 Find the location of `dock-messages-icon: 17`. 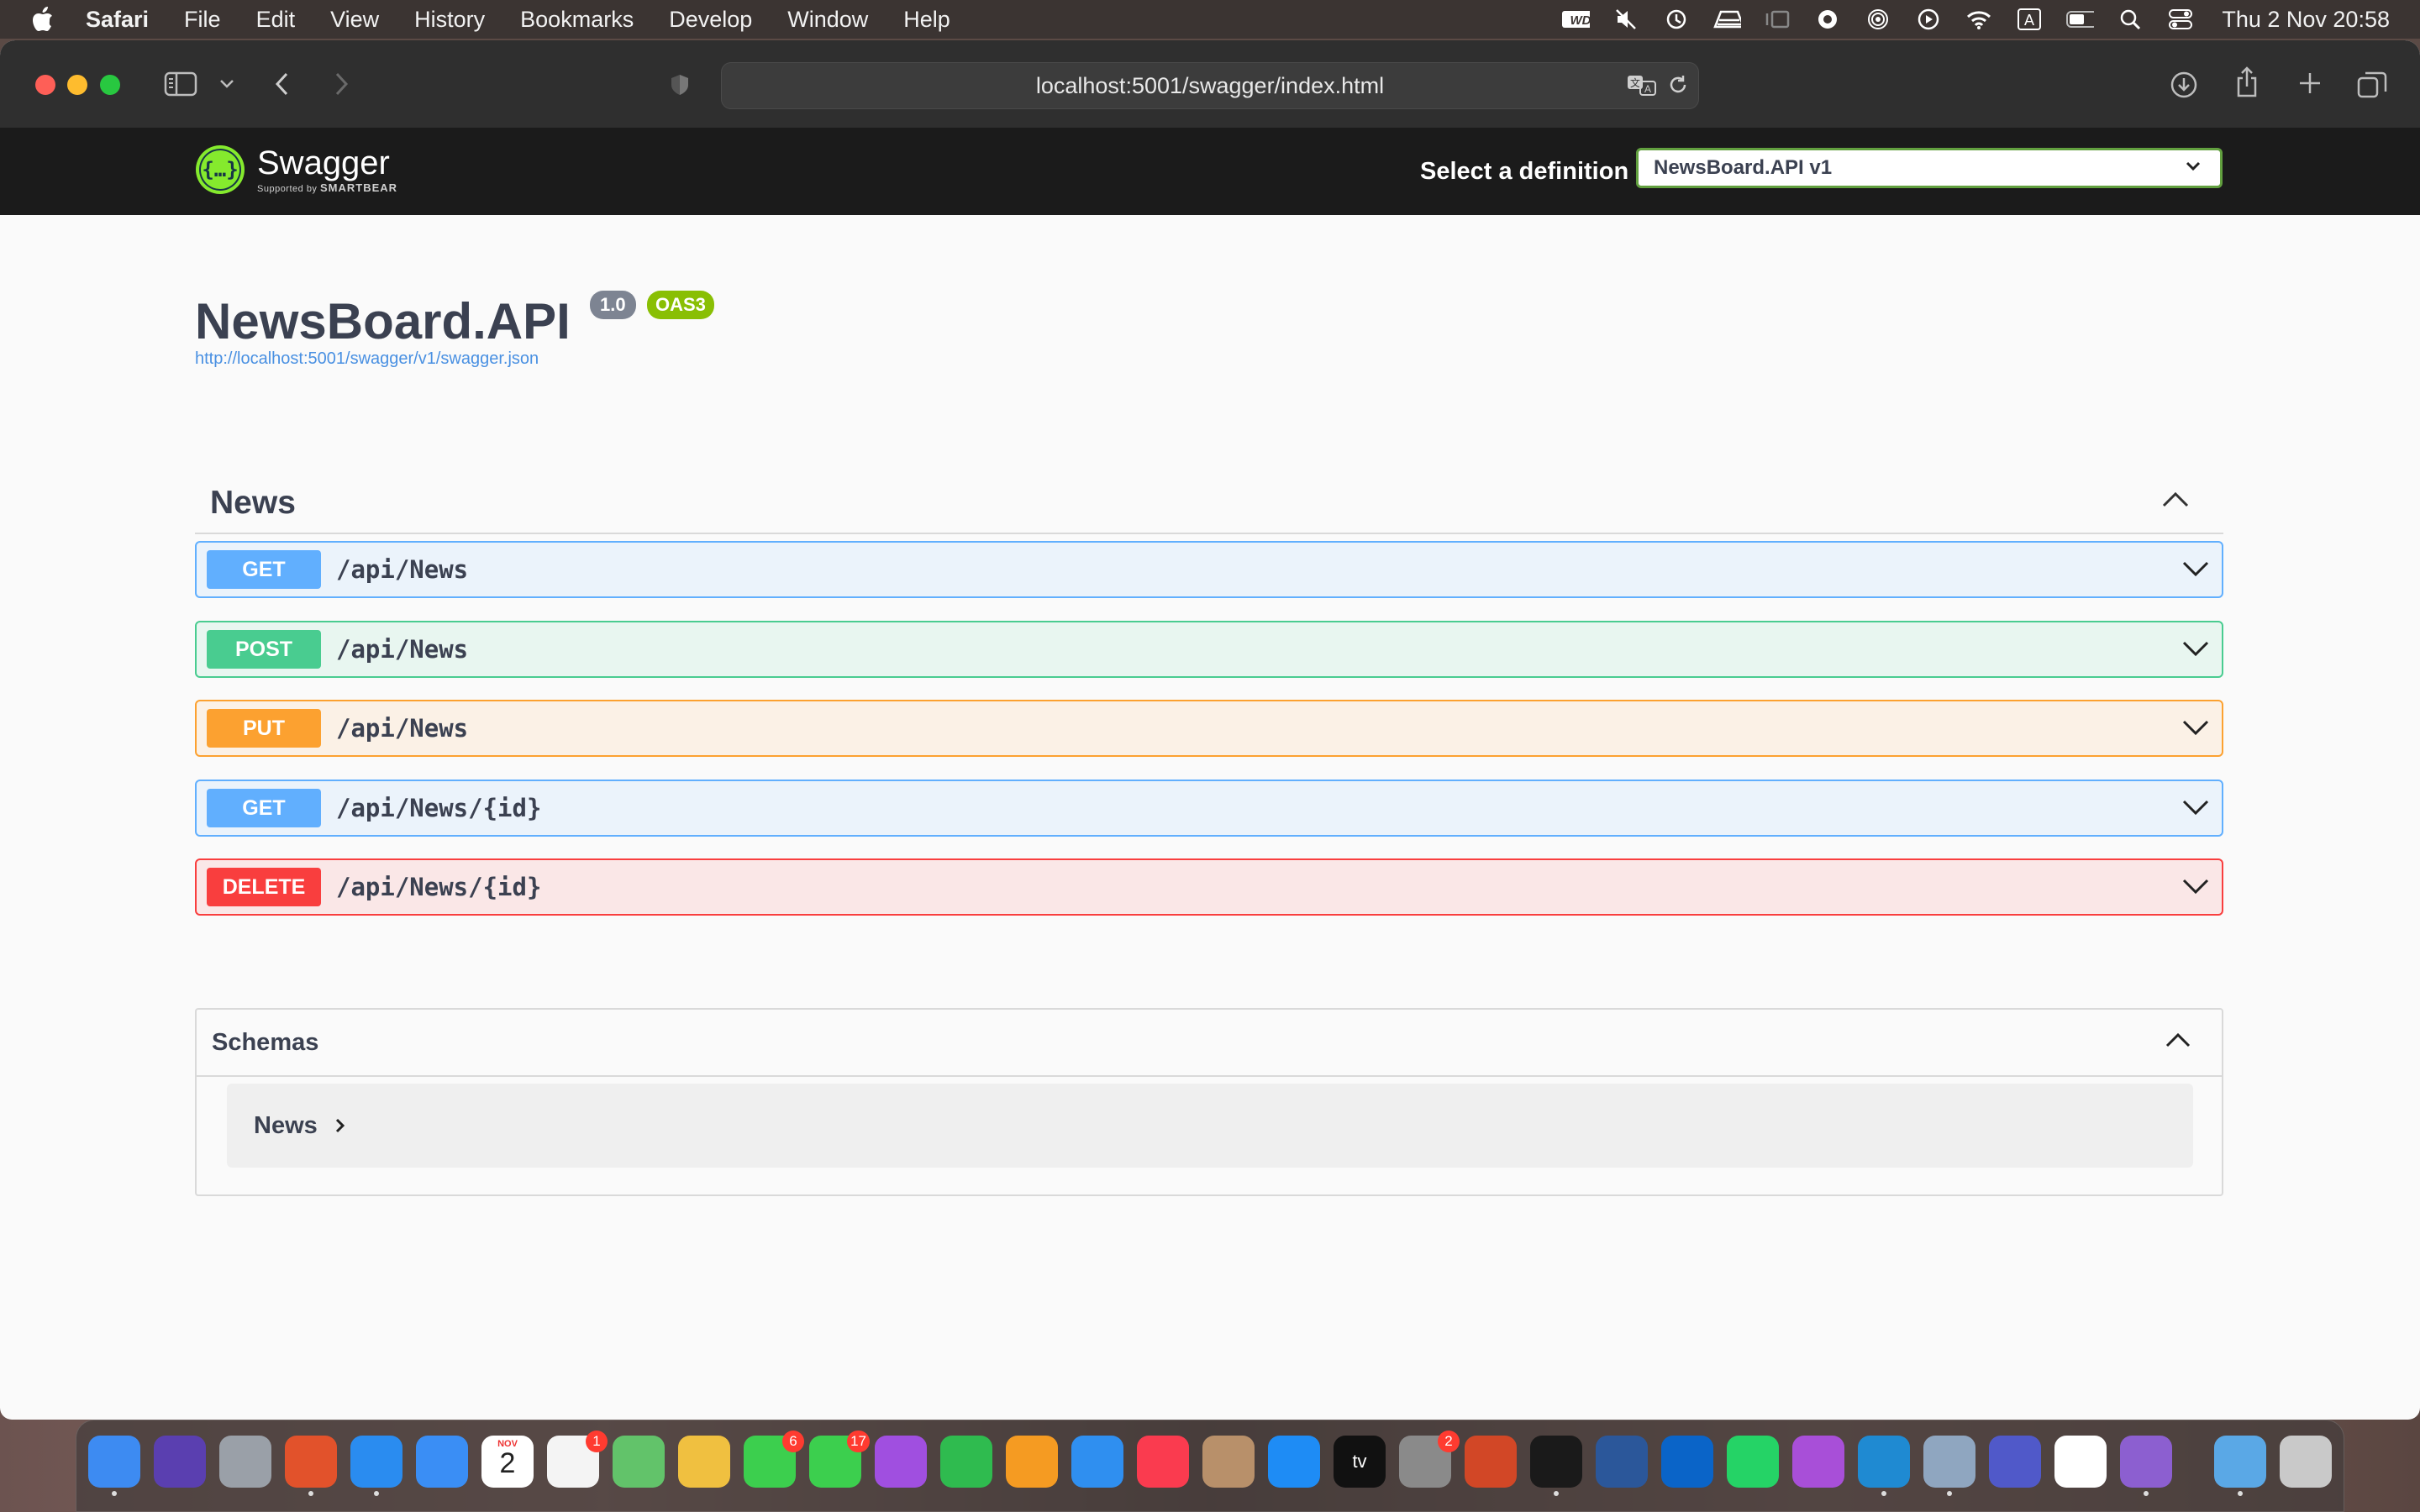

dock-messages-icon: 17 is located at coordinates (840, 1459).